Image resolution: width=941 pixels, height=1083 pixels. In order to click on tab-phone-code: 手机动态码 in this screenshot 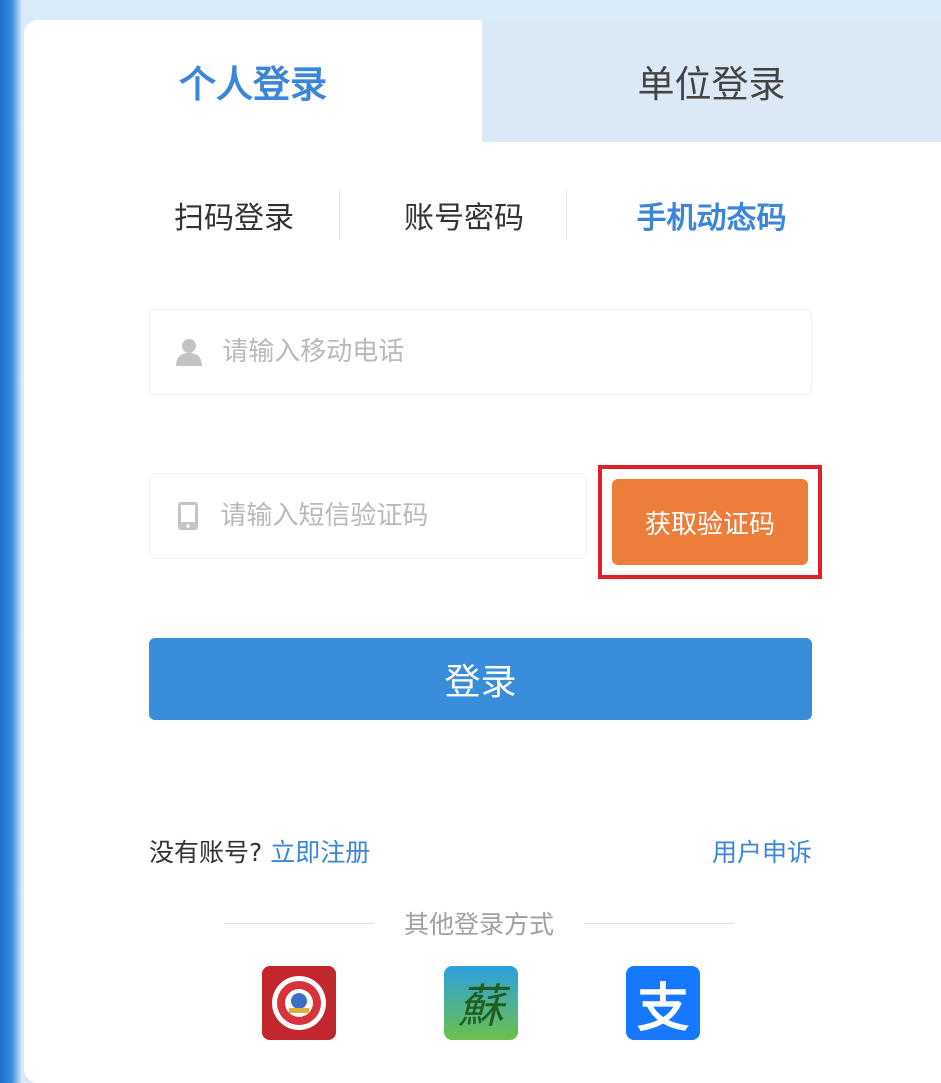, I will do `click(711, 215)`.